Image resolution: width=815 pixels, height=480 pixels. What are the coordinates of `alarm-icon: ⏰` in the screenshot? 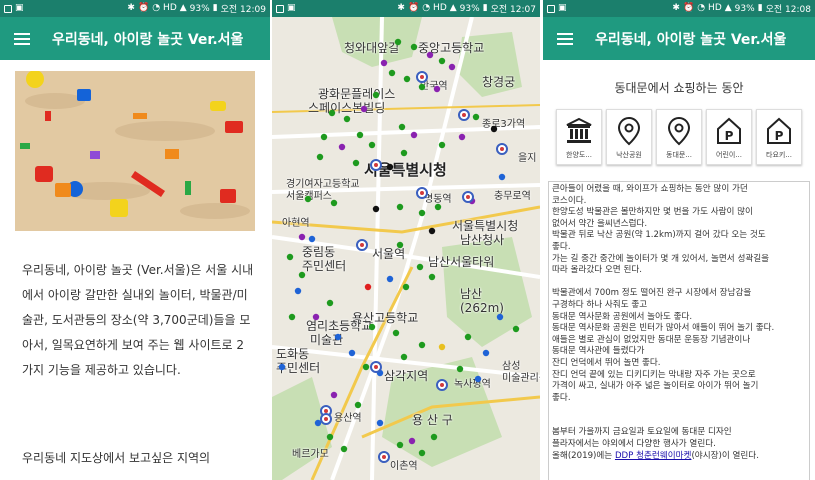 It's located at (413, 8).